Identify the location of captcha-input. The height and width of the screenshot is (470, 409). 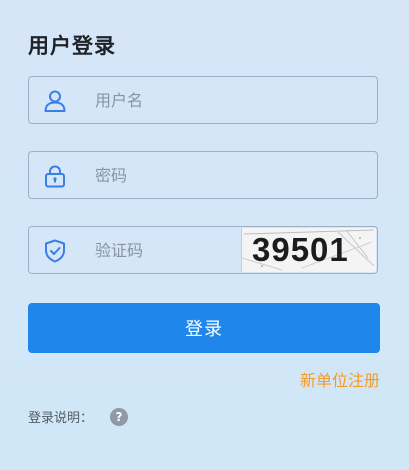
(165, 250).